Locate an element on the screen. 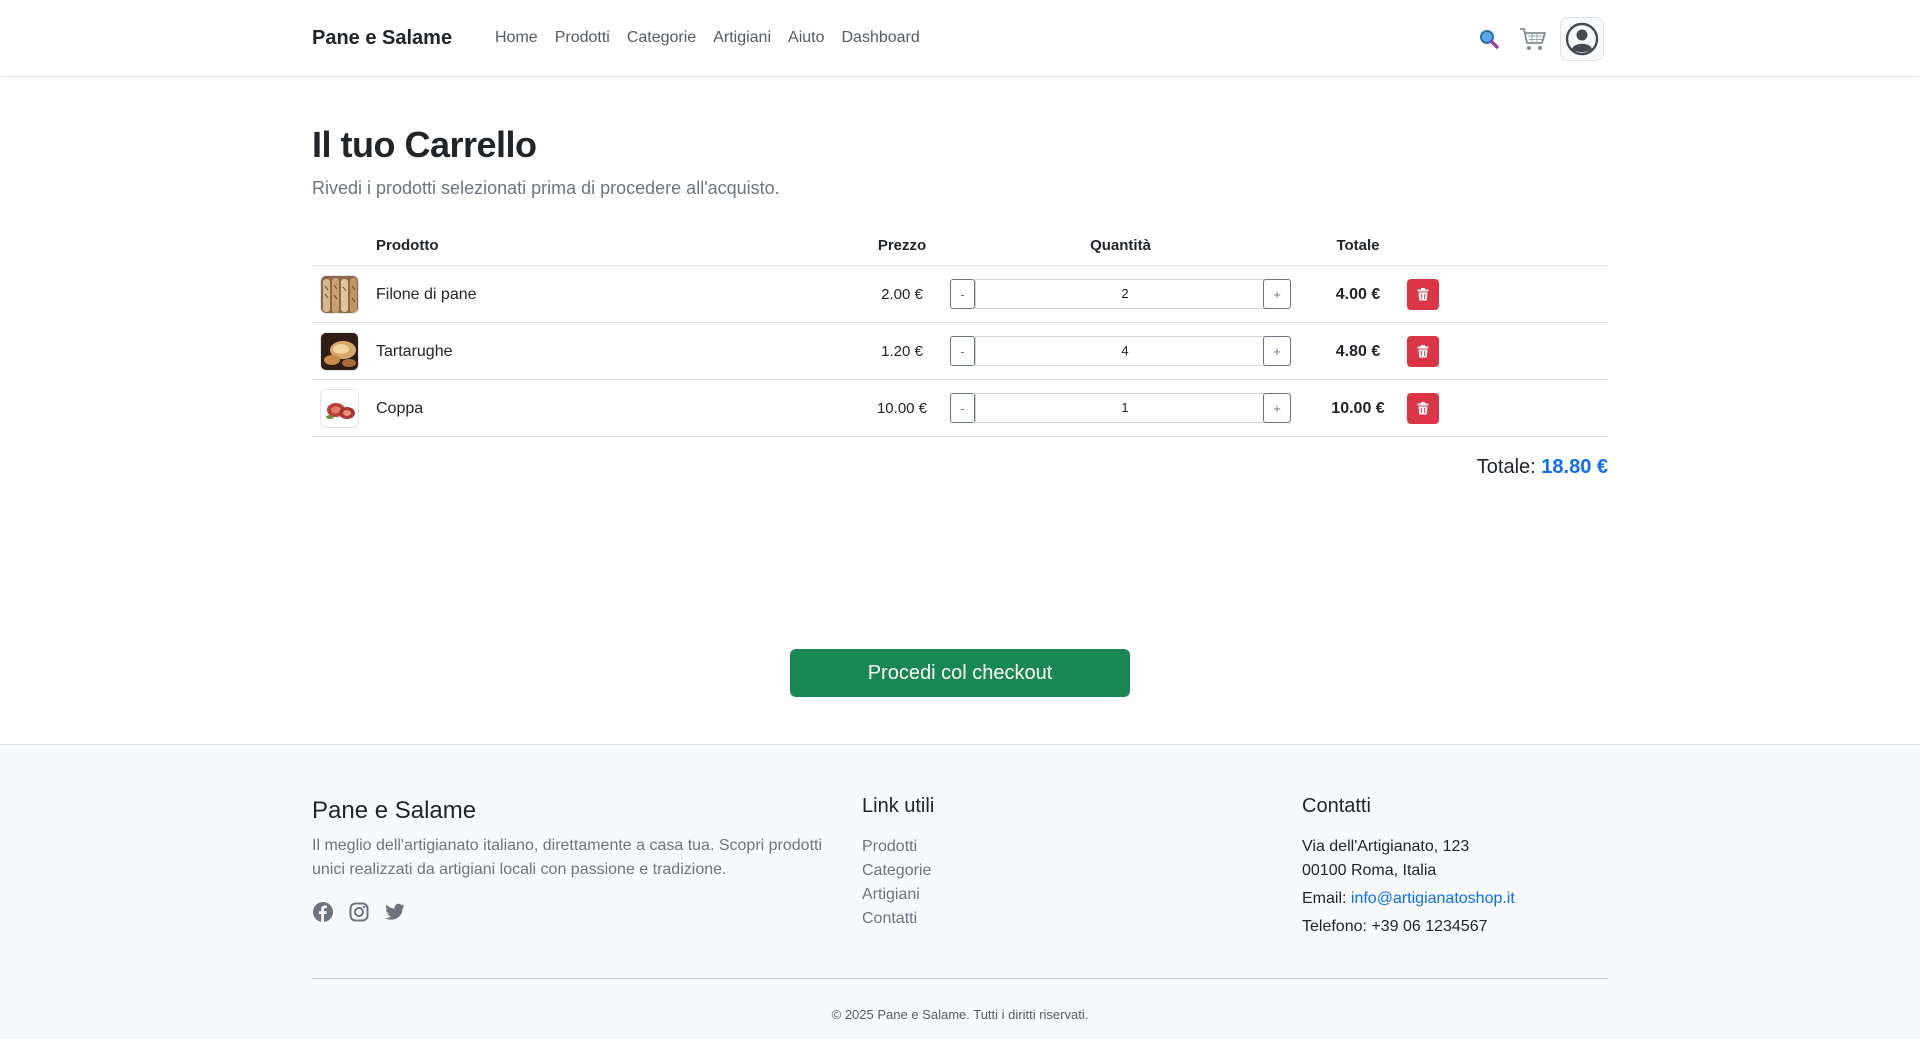 The image size is (1920, 1039). footer-link-artigiani: Artigiani is located at coordinates (896, 895).